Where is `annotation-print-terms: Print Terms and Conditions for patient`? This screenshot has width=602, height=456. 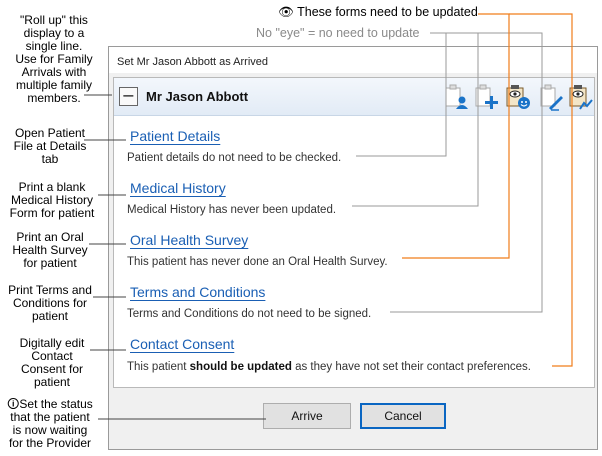 annotation-print-terms: Print Terms and Conditions for patient is located at coordinates (50, 303).